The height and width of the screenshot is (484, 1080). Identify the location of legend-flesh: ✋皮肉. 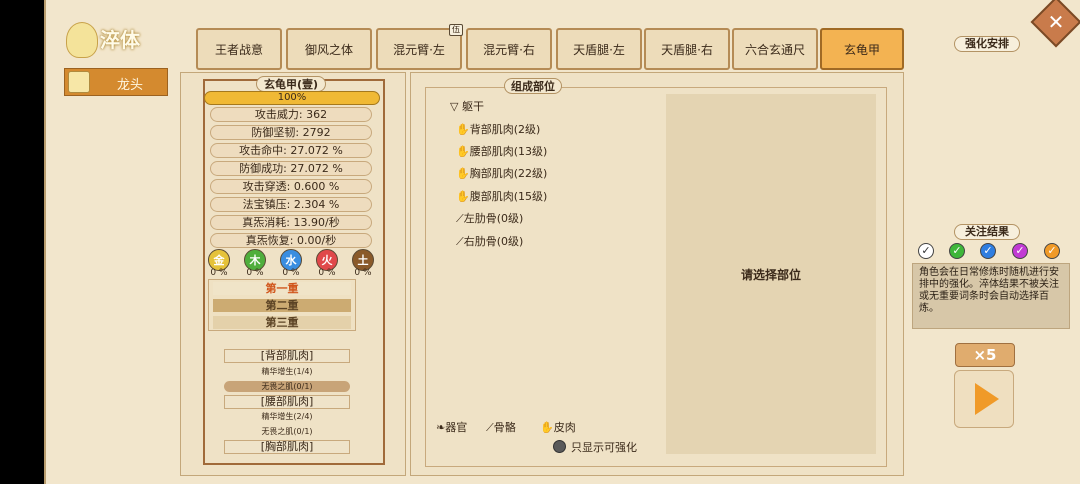
(558, 427).